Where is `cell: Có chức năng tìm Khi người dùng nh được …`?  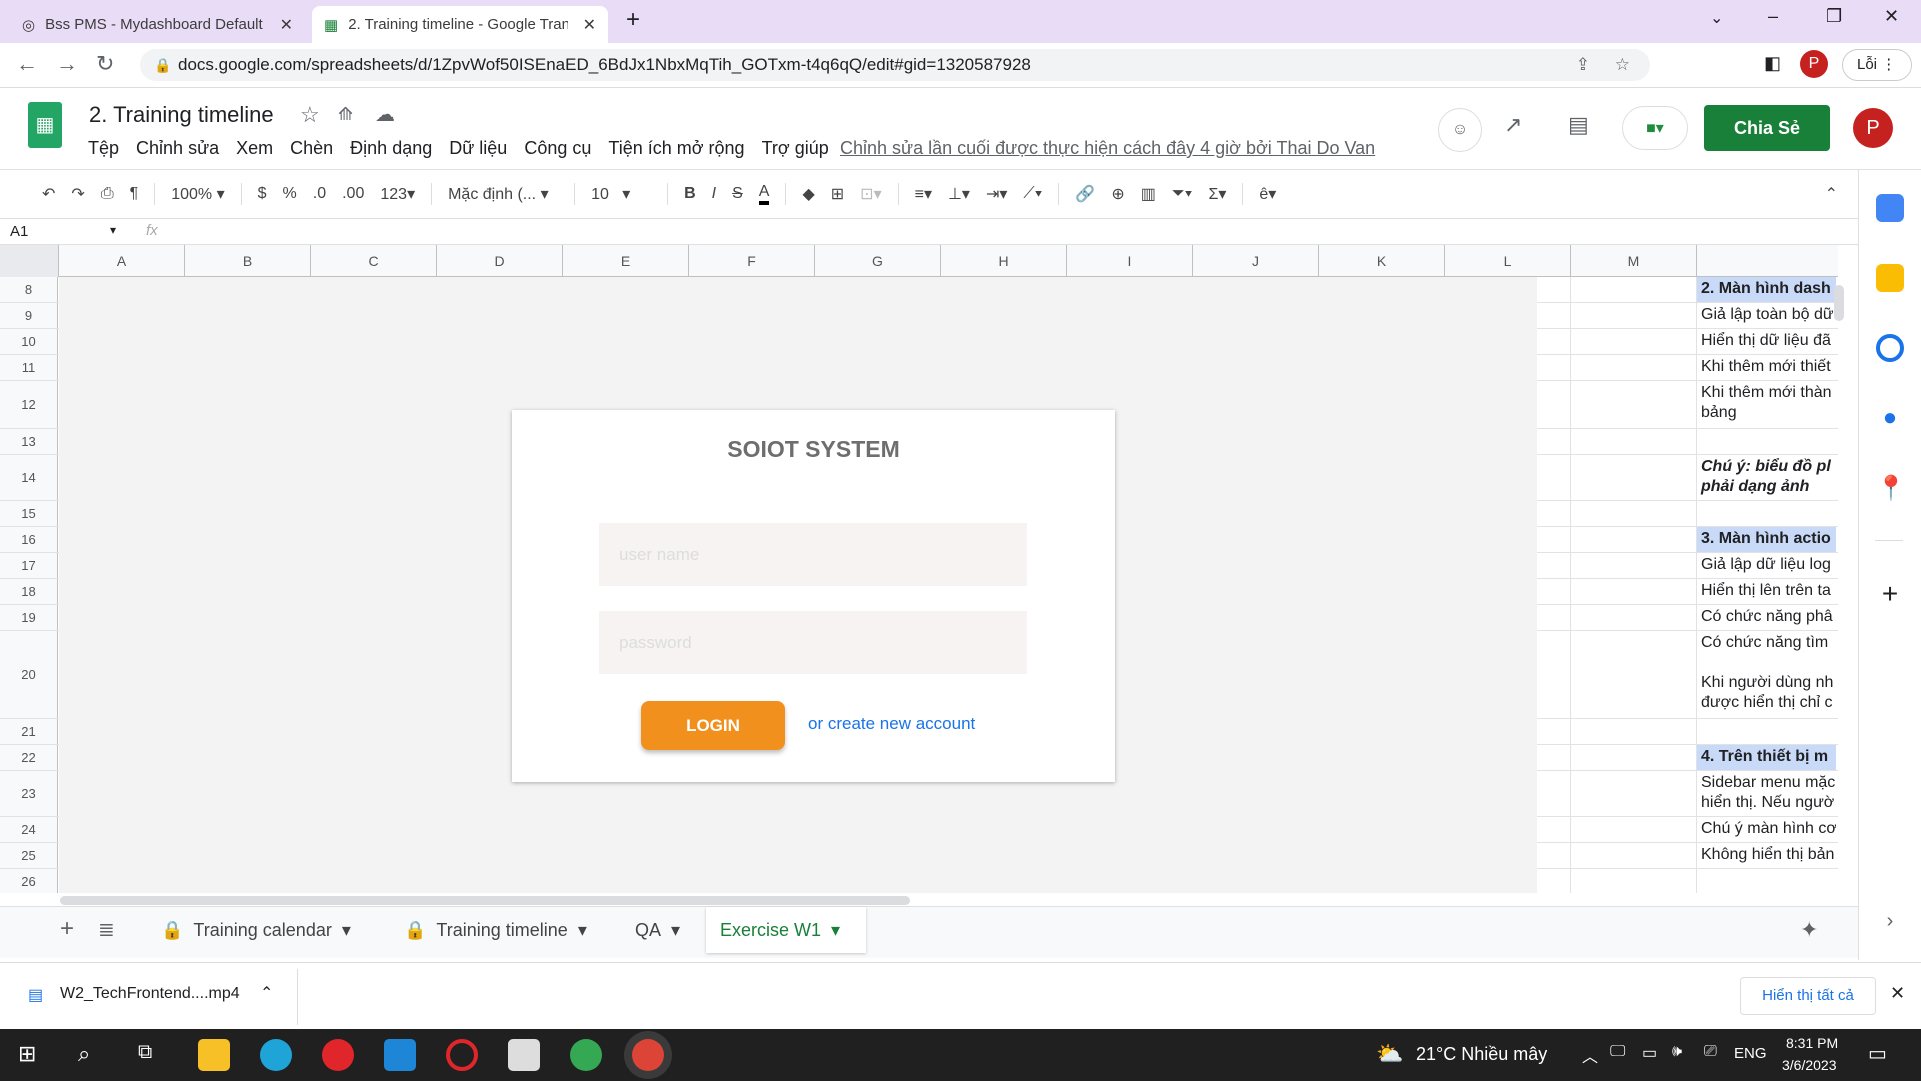
cell: Có chức năng tìm Khi người dùng nh được … is located at coordinates (1766, 674).